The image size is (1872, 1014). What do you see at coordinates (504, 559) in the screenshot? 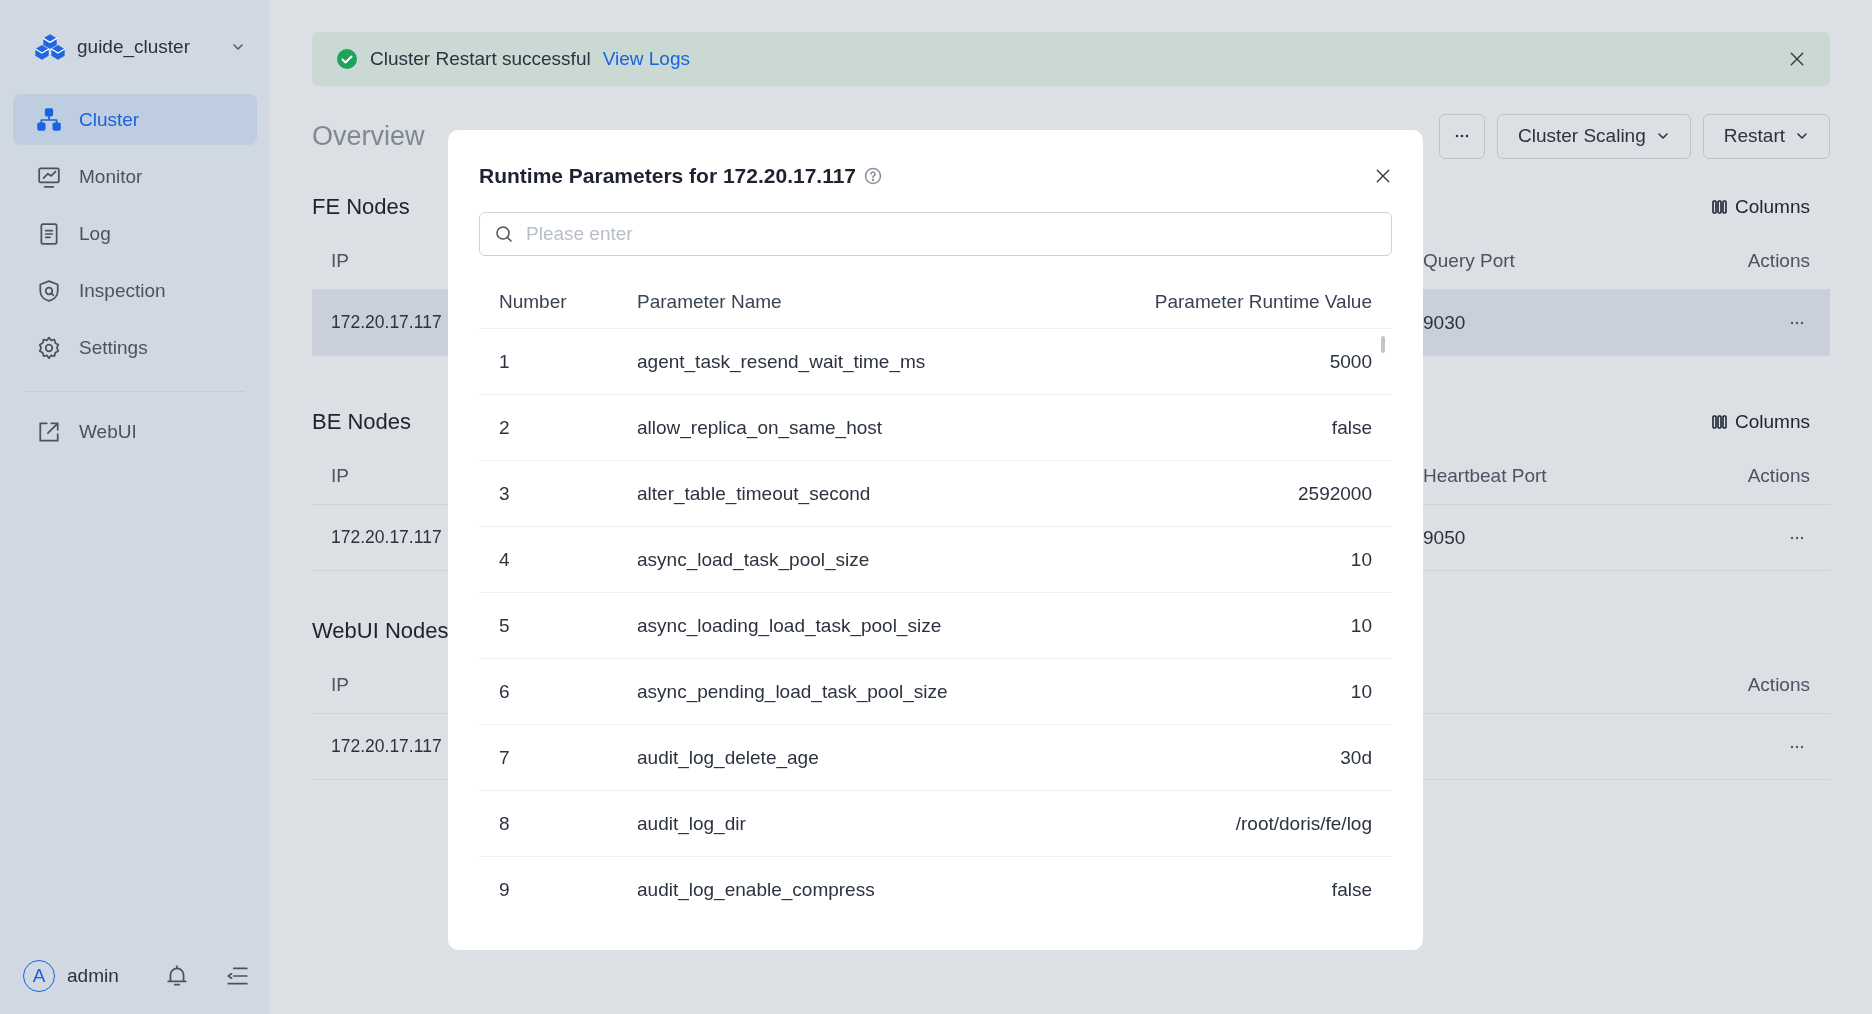
I see `table-cell-text: 4` at bounding box center [504, 559].